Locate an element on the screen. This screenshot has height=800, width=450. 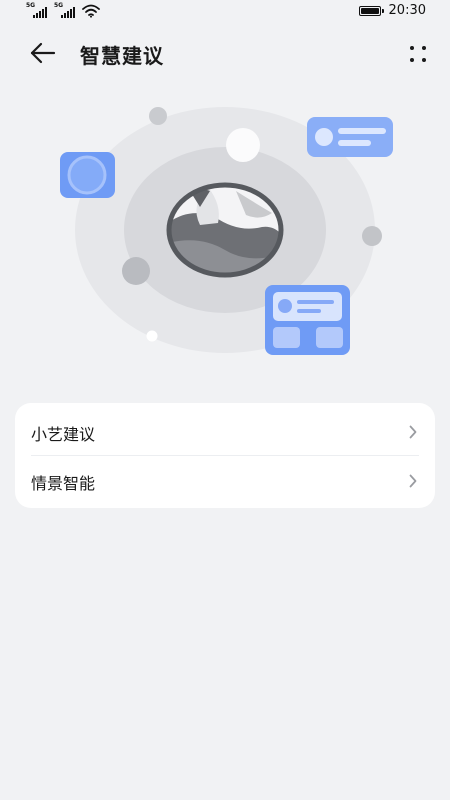
back-button is located at coordinates (44, 53).